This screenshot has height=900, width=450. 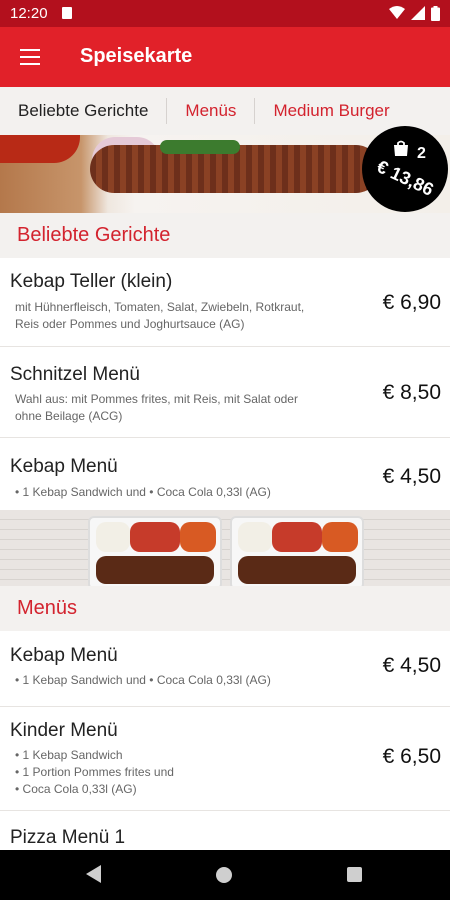 I want to click on cart-count: 2, so click(x=421, y=153).